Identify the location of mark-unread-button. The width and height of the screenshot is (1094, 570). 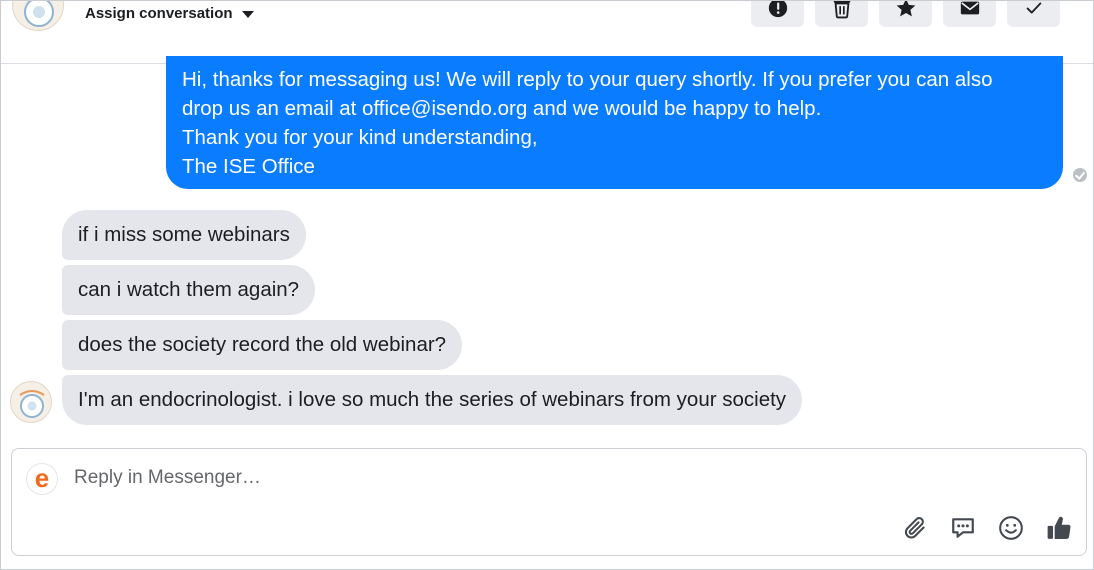
(969, 14).